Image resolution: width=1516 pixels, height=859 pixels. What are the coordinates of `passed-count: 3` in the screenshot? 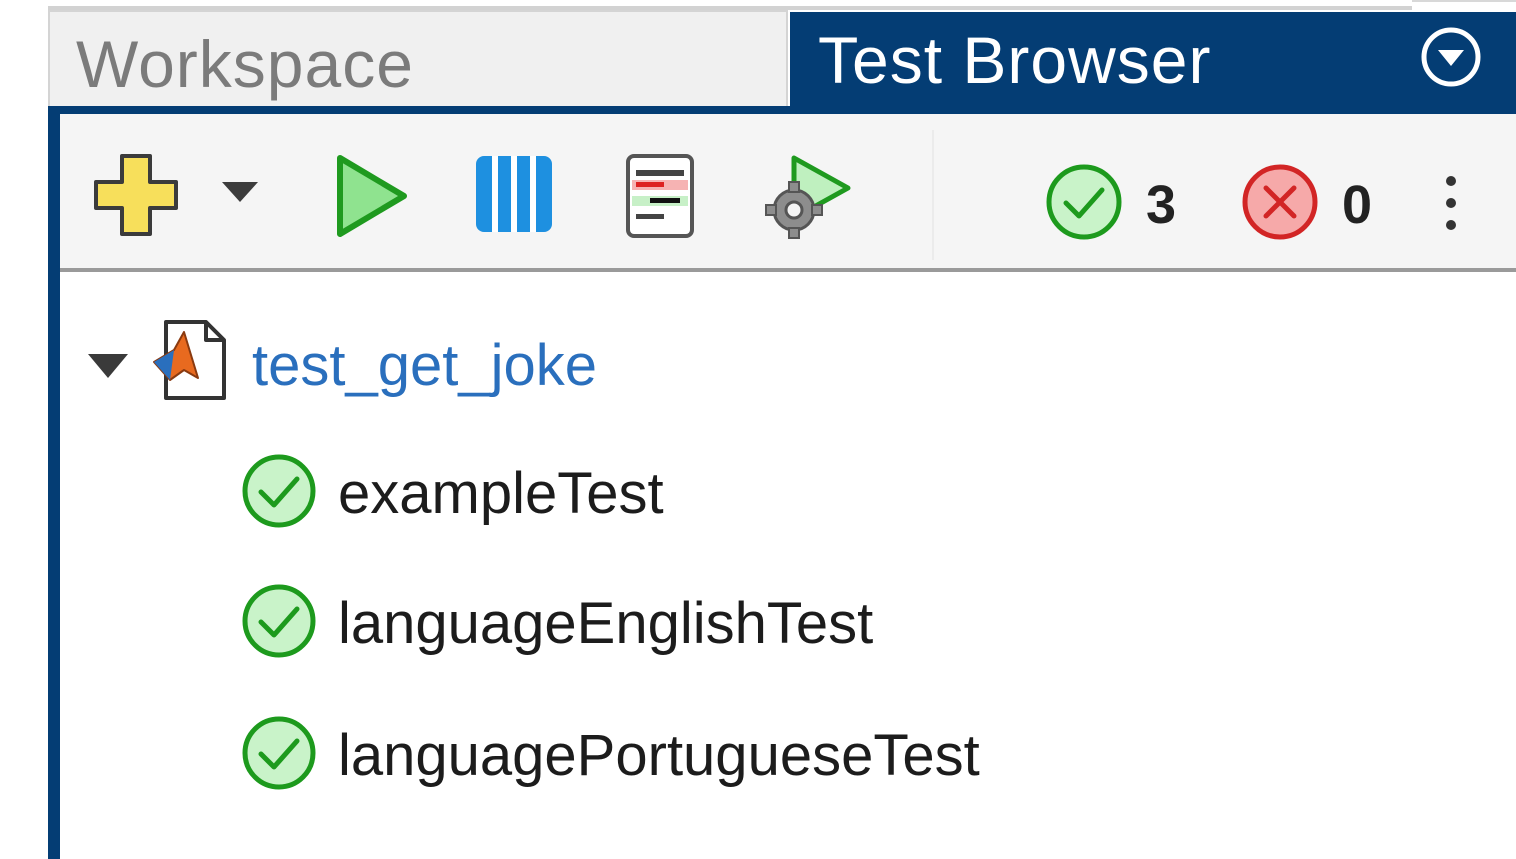 It's located at (1161, 205).